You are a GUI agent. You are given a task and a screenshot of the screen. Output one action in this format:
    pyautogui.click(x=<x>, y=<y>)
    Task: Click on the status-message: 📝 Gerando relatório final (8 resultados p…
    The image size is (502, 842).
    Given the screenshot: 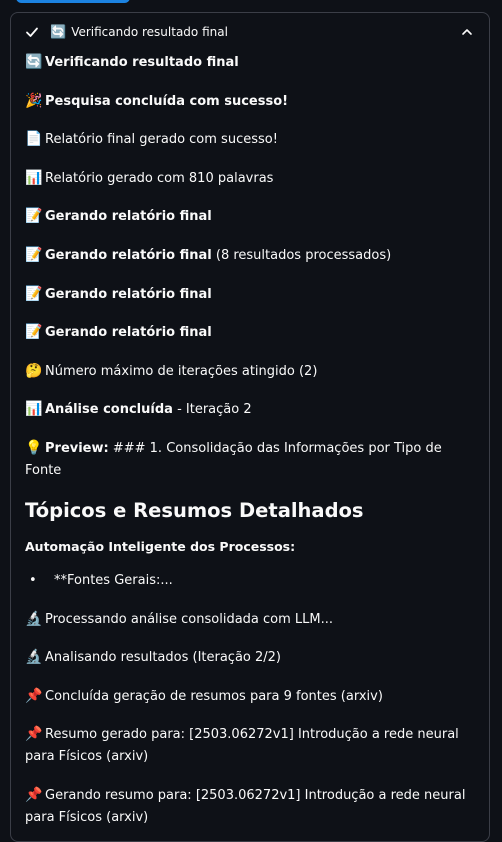 What is the action you would take?
    pyautogui.click(x=250, y=255)
    